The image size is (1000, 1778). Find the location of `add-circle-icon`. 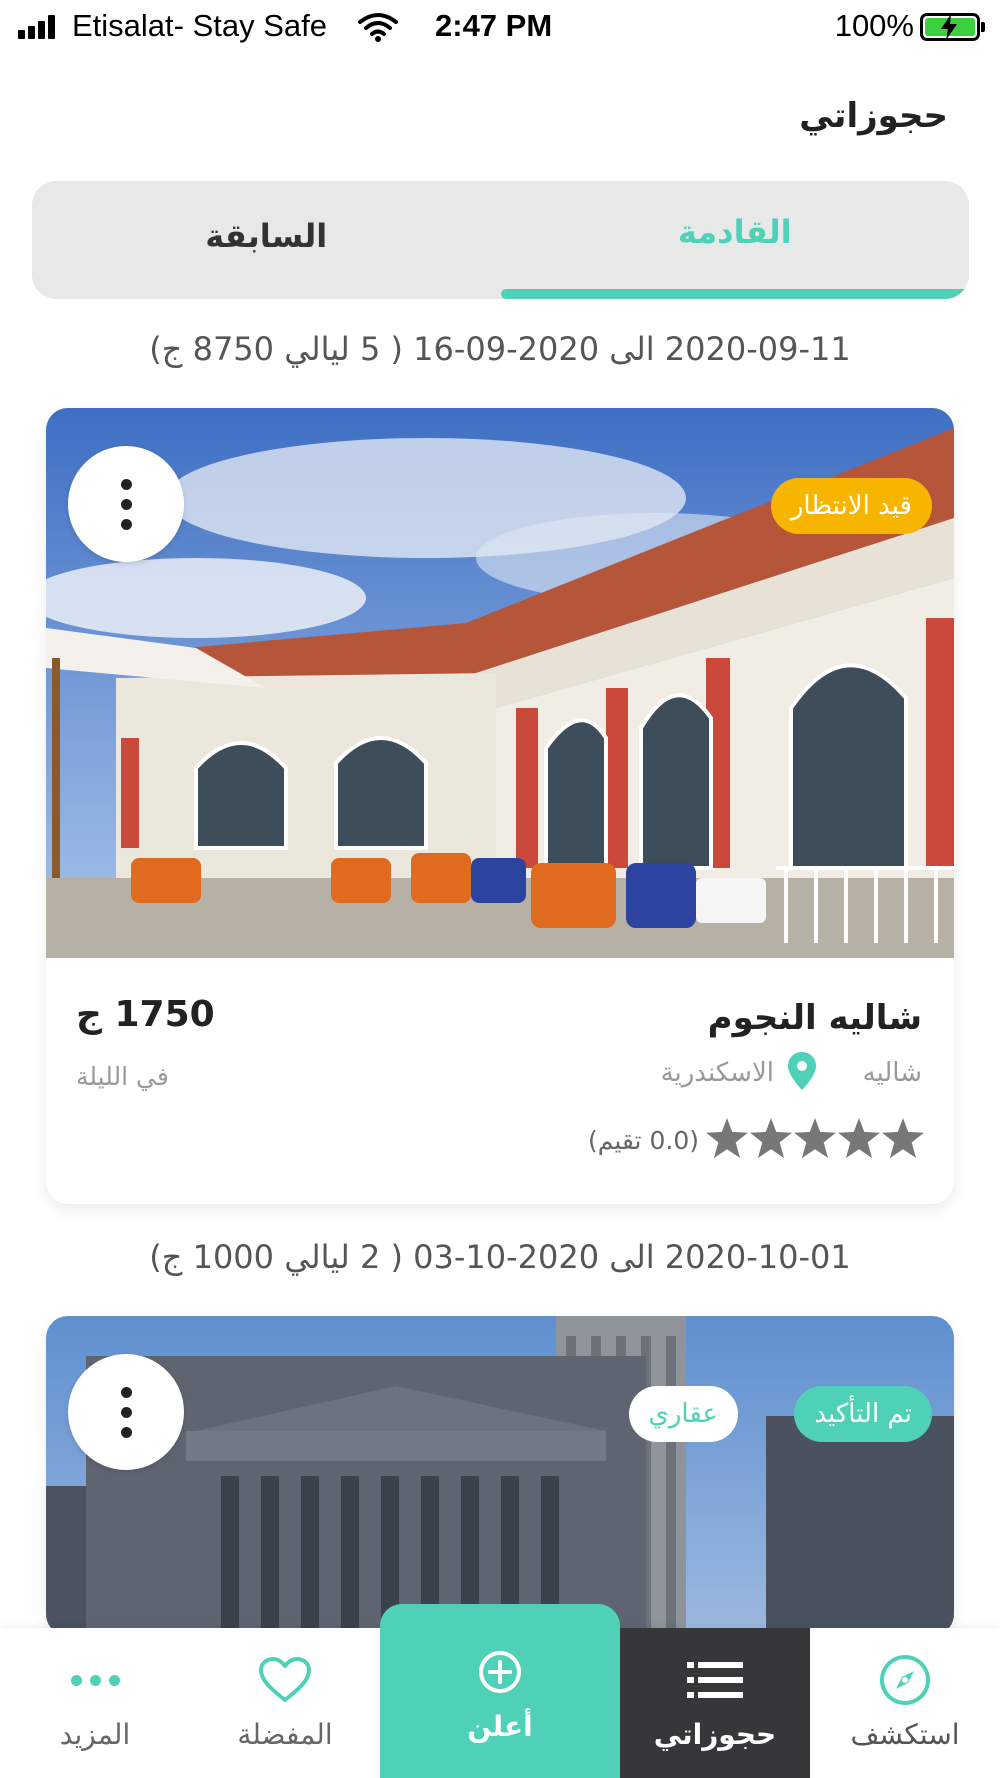

add-circle-icon is located at coordinates (500, 1672).